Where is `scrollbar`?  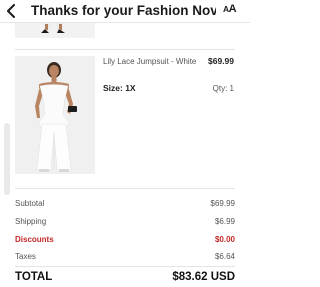
scrollbar is located at coordinates (7, 159).